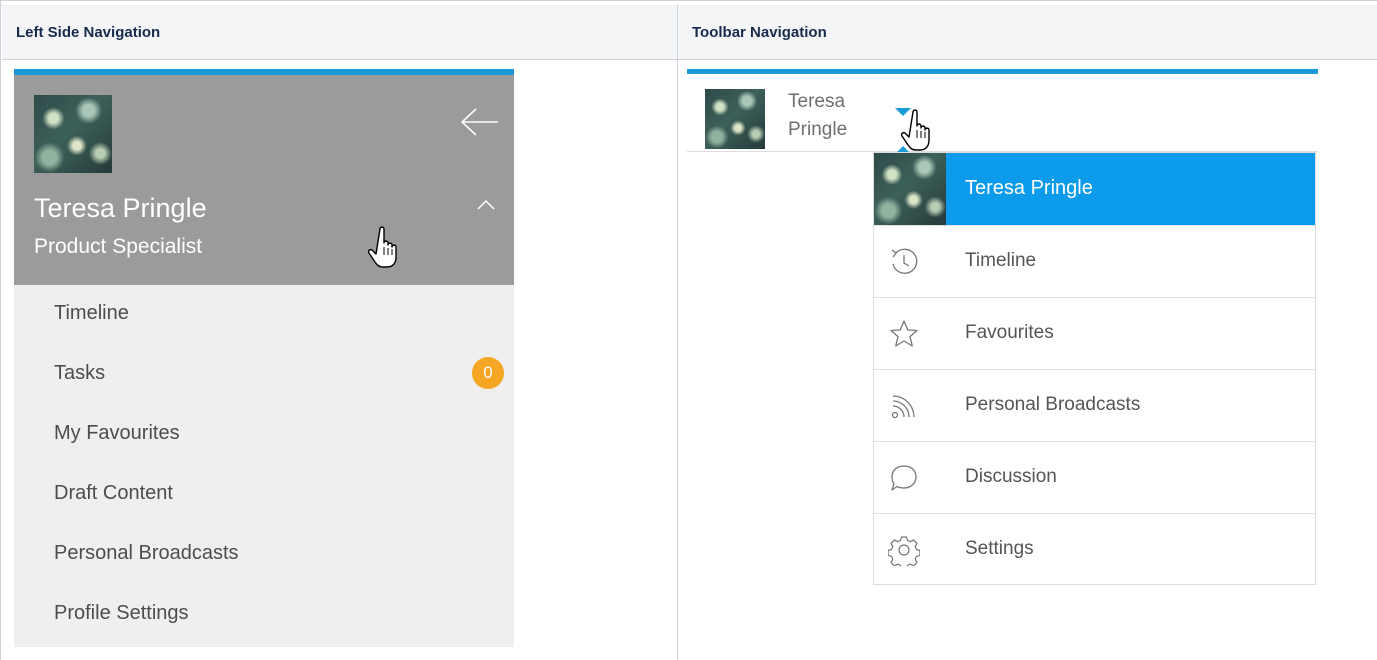 Image resolution: width=1377 pixels, height=660 pixels. I want to click on menu-item-personal-broadcasts: Personal Broadcasts, so click(1094, 405).